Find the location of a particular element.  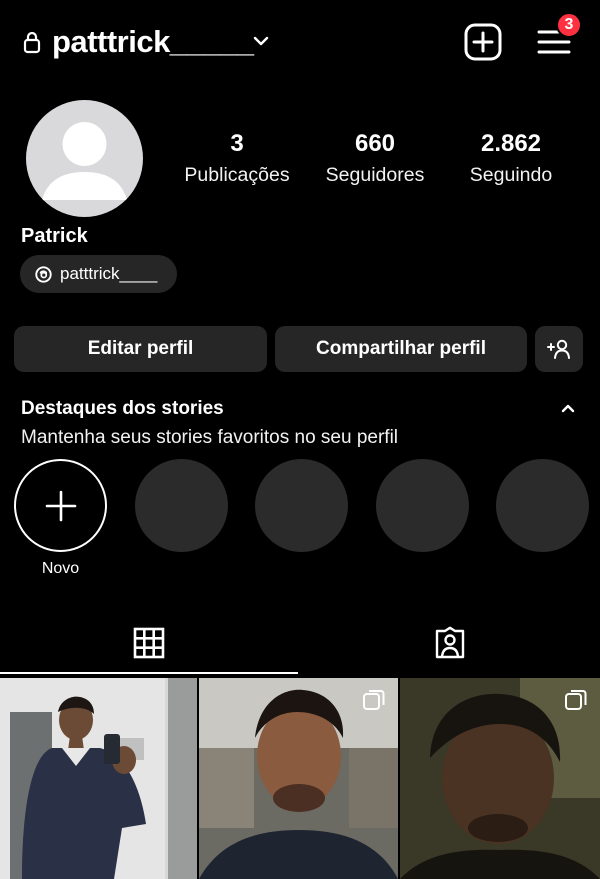

discover-people-button is located at coordinates (559, 349).